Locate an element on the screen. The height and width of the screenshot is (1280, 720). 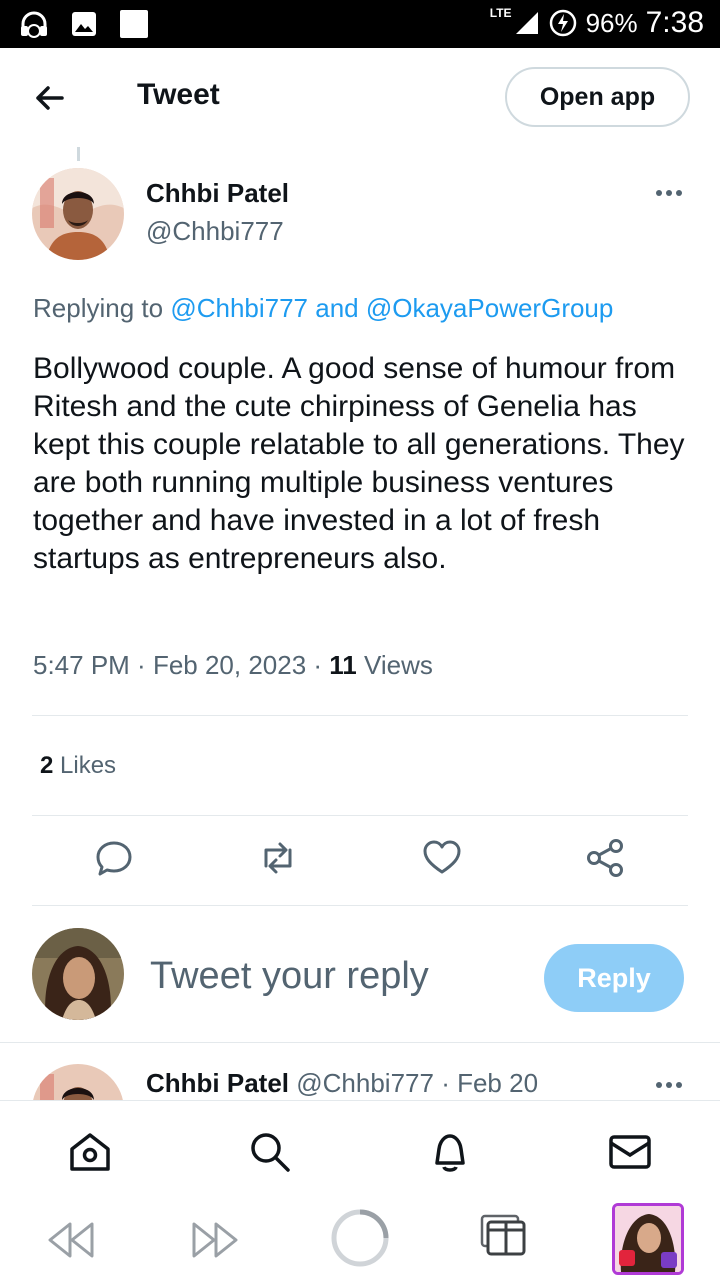
open-app-button: Open app is located at coordinates (597, 97).